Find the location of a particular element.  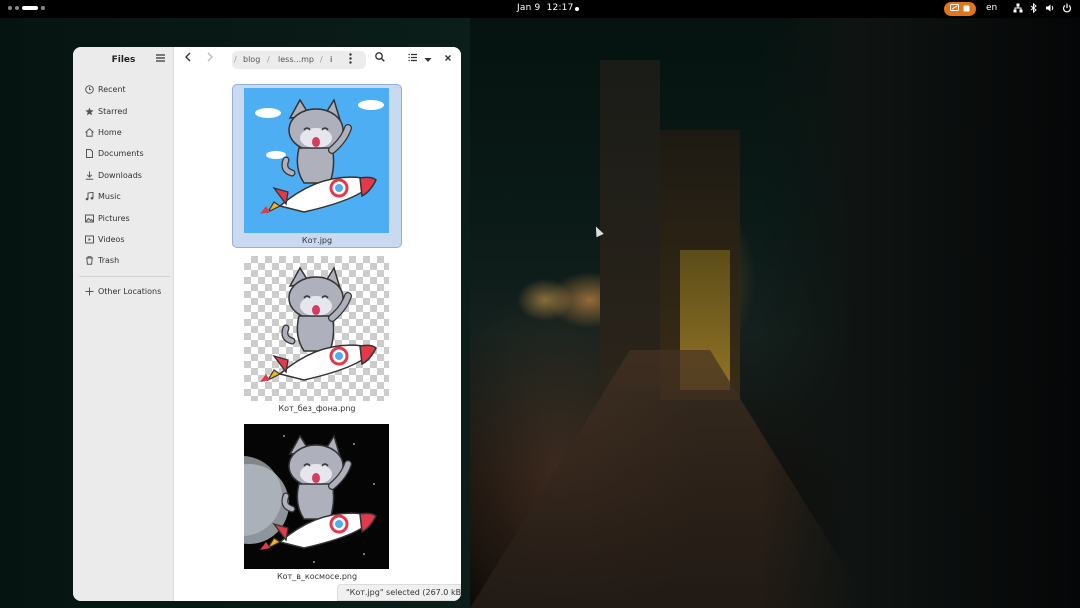

selection-status: "Кот.jpg" selected (267.0 kB) is located at coordinates (399, 592).